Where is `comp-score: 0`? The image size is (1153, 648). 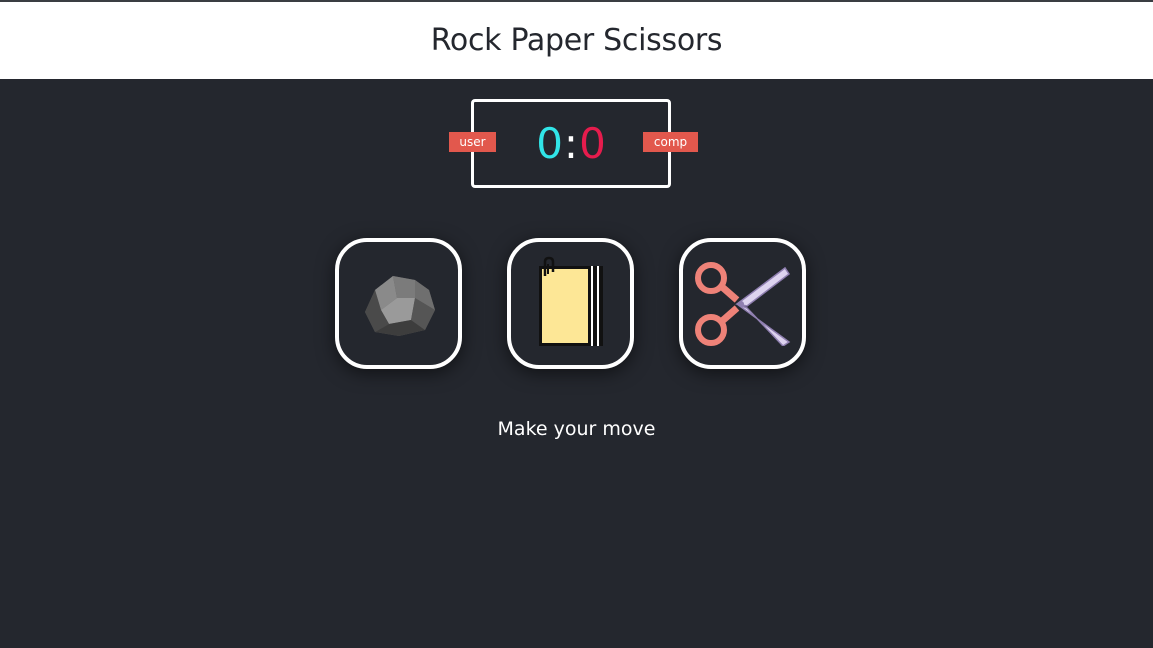 comp-score: 0 is located at coordinates (592, 143).